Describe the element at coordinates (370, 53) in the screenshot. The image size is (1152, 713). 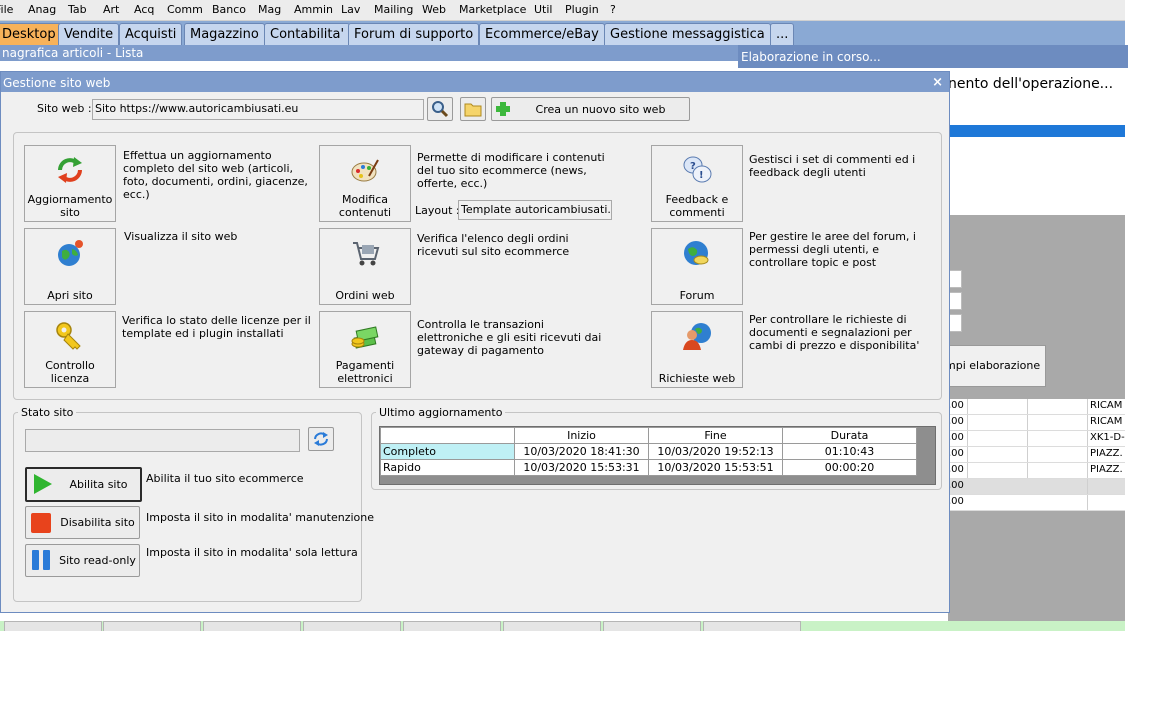
I see `article-list-title: nagrafica articoli - Lista` at that location.